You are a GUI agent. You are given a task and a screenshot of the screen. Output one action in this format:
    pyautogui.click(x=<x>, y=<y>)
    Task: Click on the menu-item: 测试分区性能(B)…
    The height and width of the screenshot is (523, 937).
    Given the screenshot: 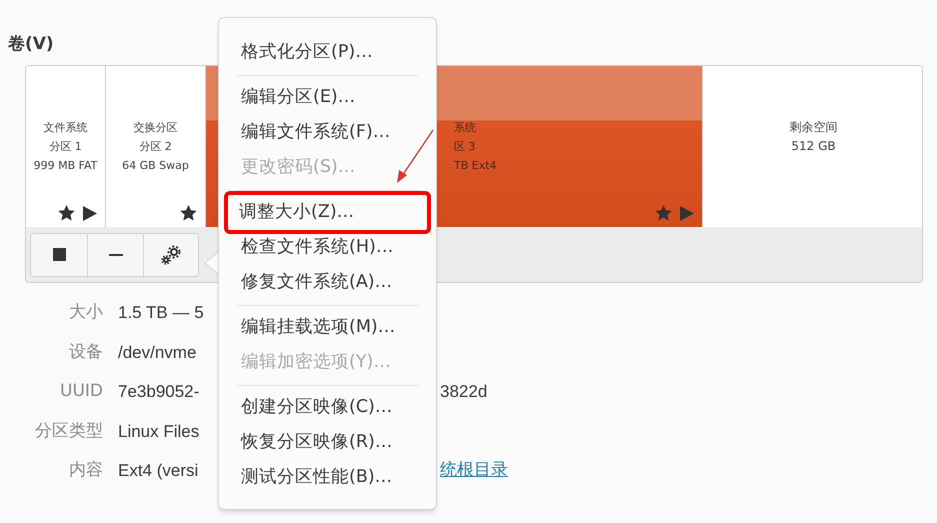 What is the action you would take?
    pyautogui.click(x=327, y=477)
    